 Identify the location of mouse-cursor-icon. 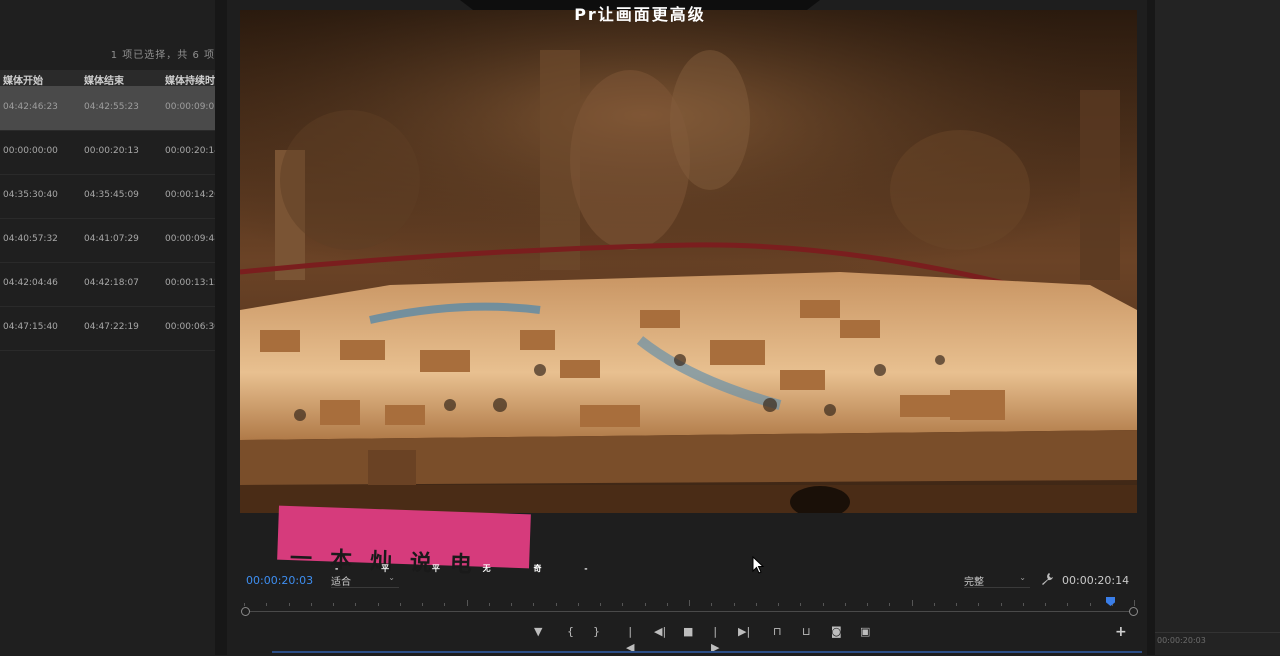
(758, 565).